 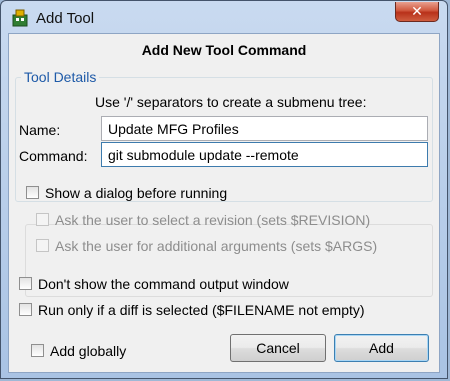 I want to click on close-icon: ✕, so click(x=417, y=11).